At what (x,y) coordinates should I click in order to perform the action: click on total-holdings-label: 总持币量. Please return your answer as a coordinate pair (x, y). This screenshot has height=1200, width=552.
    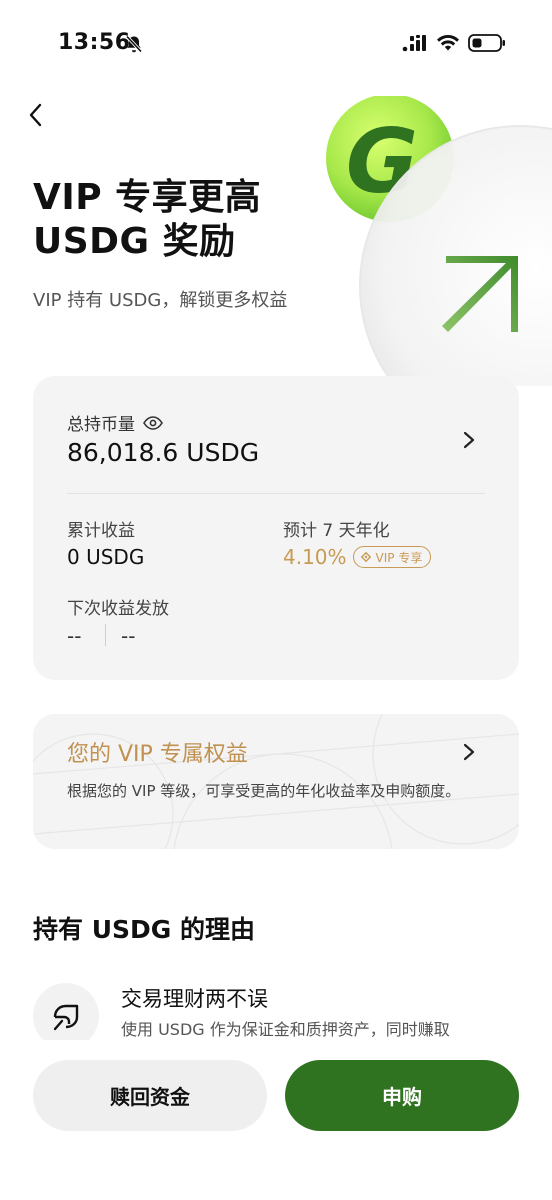
    Looking at the image, I should click on (101, 425).